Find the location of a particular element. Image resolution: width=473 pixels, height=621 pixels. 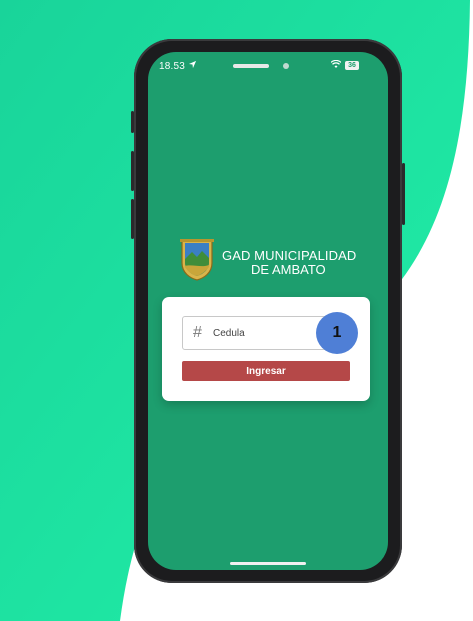

organization-header: GAD MUNICIPALIDAD DE AMBATO is located at coordinates (280, 262).